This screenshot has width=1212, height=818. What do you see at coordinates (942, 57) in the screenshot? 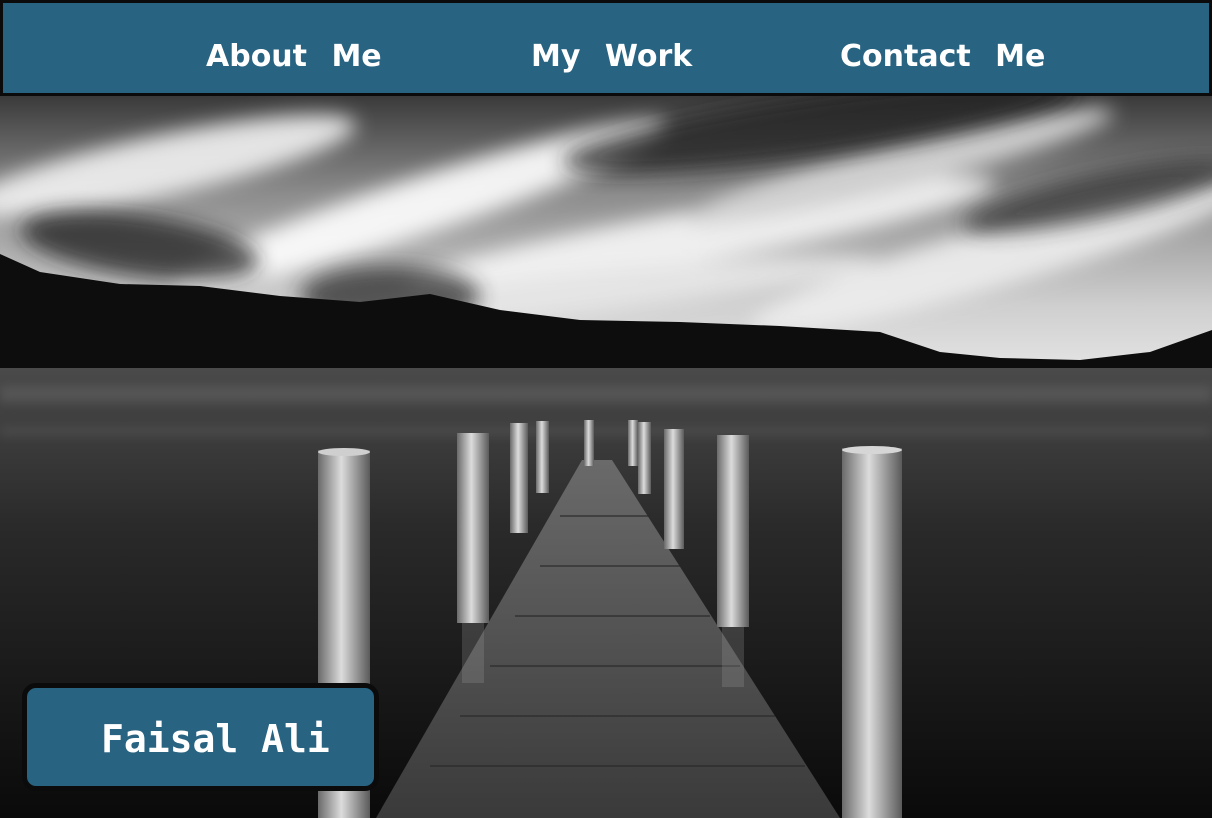
I see `nav-link-contact-me: Contact Me` at bounding box center [942, 57].